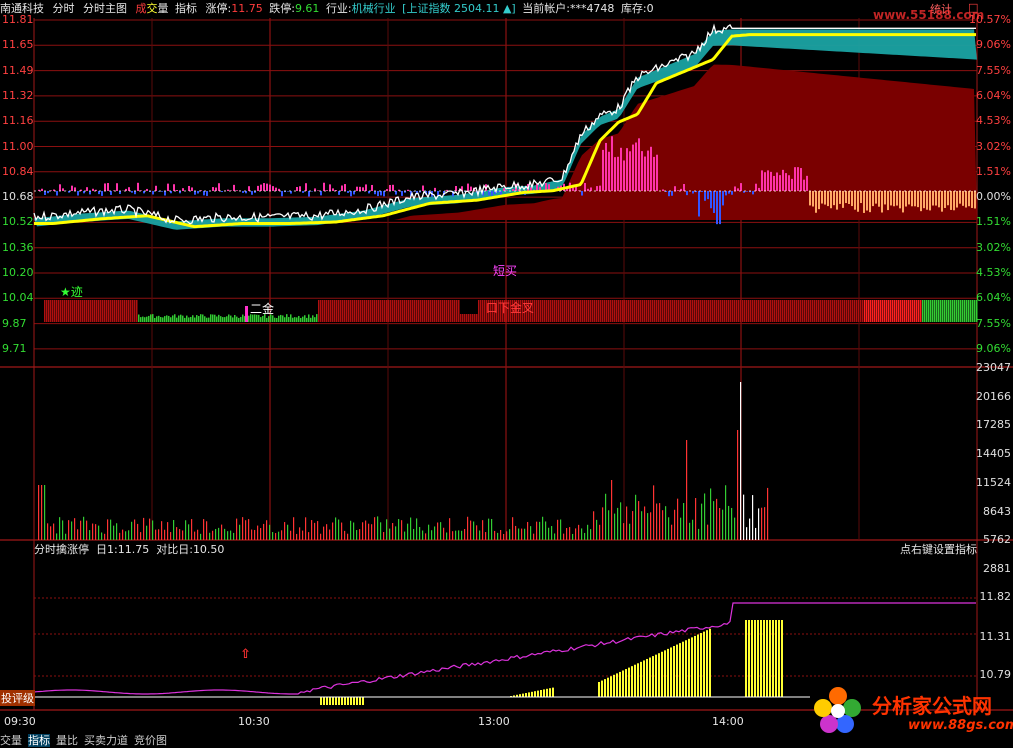  What do you see at coordinates (106, 740) in the screenshot?
I see `bottom-tab: 买卖力道` at bounding box center [106, 740].